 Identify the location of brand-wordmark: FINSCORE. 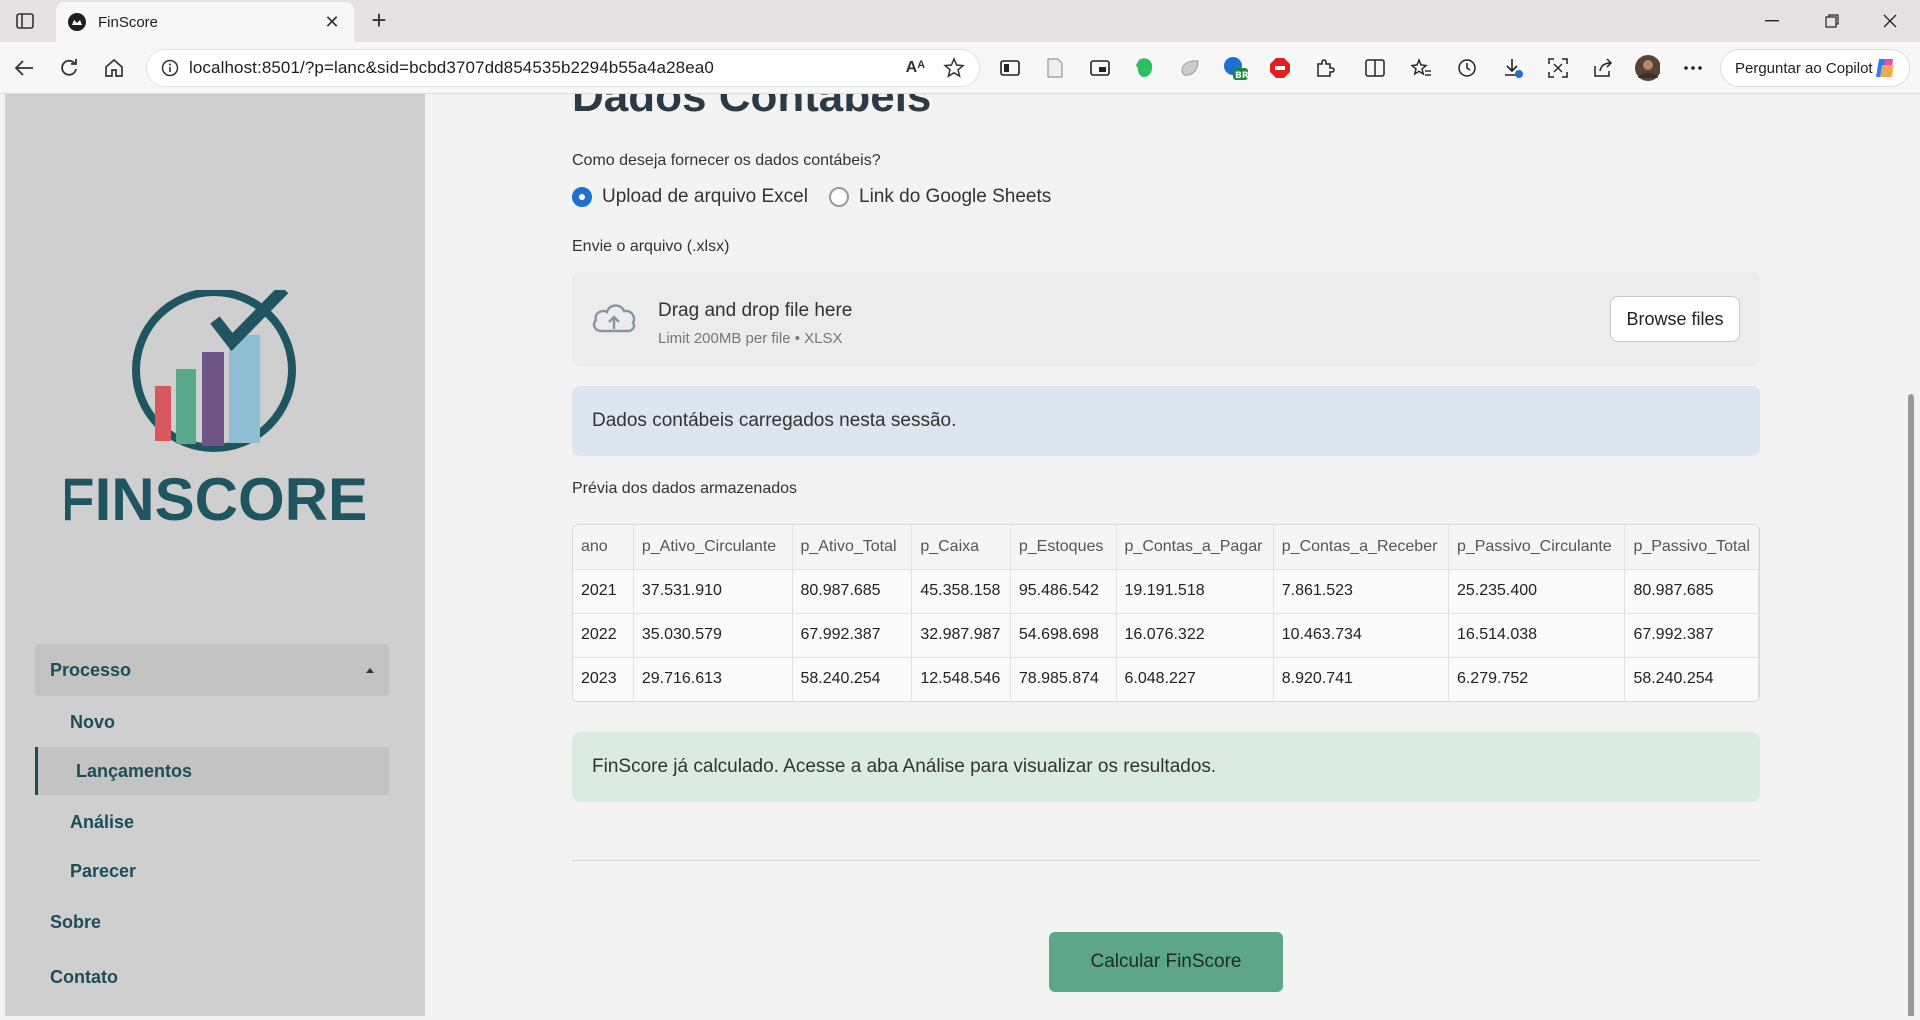
(215, 498).